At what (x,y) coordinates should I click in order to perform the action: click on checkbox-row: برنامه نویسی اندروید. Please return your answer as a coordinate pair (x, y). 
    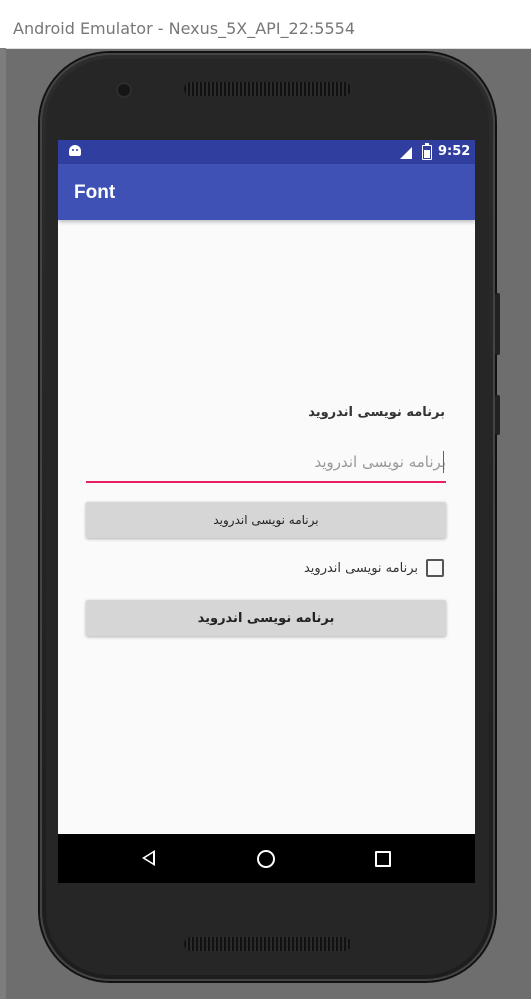
    Looking at the image, I should click on (374, 568).